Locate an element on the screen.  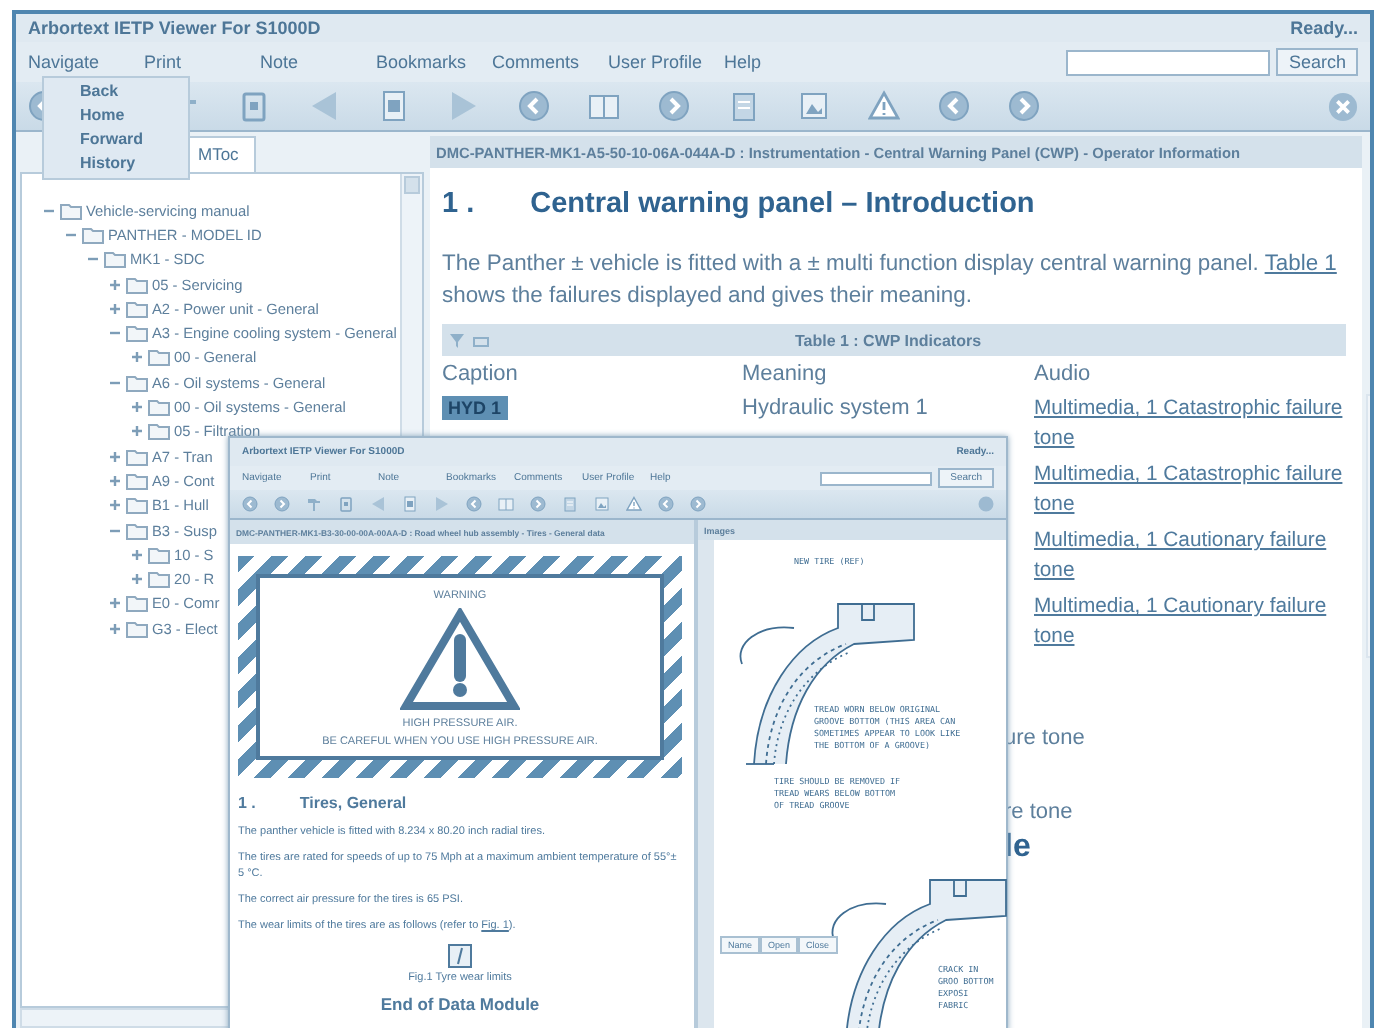
column-header: Audio is located at coordinates (1063, 376).